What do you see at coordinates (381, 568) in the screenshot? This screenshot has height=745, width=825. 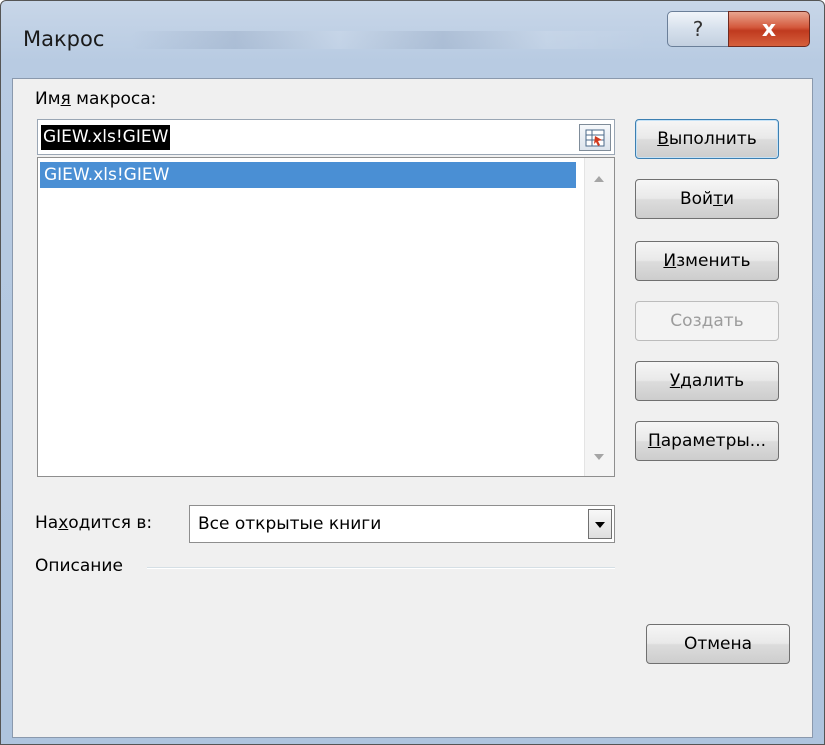 I see `description-divider` at bounding box center [381, 568].